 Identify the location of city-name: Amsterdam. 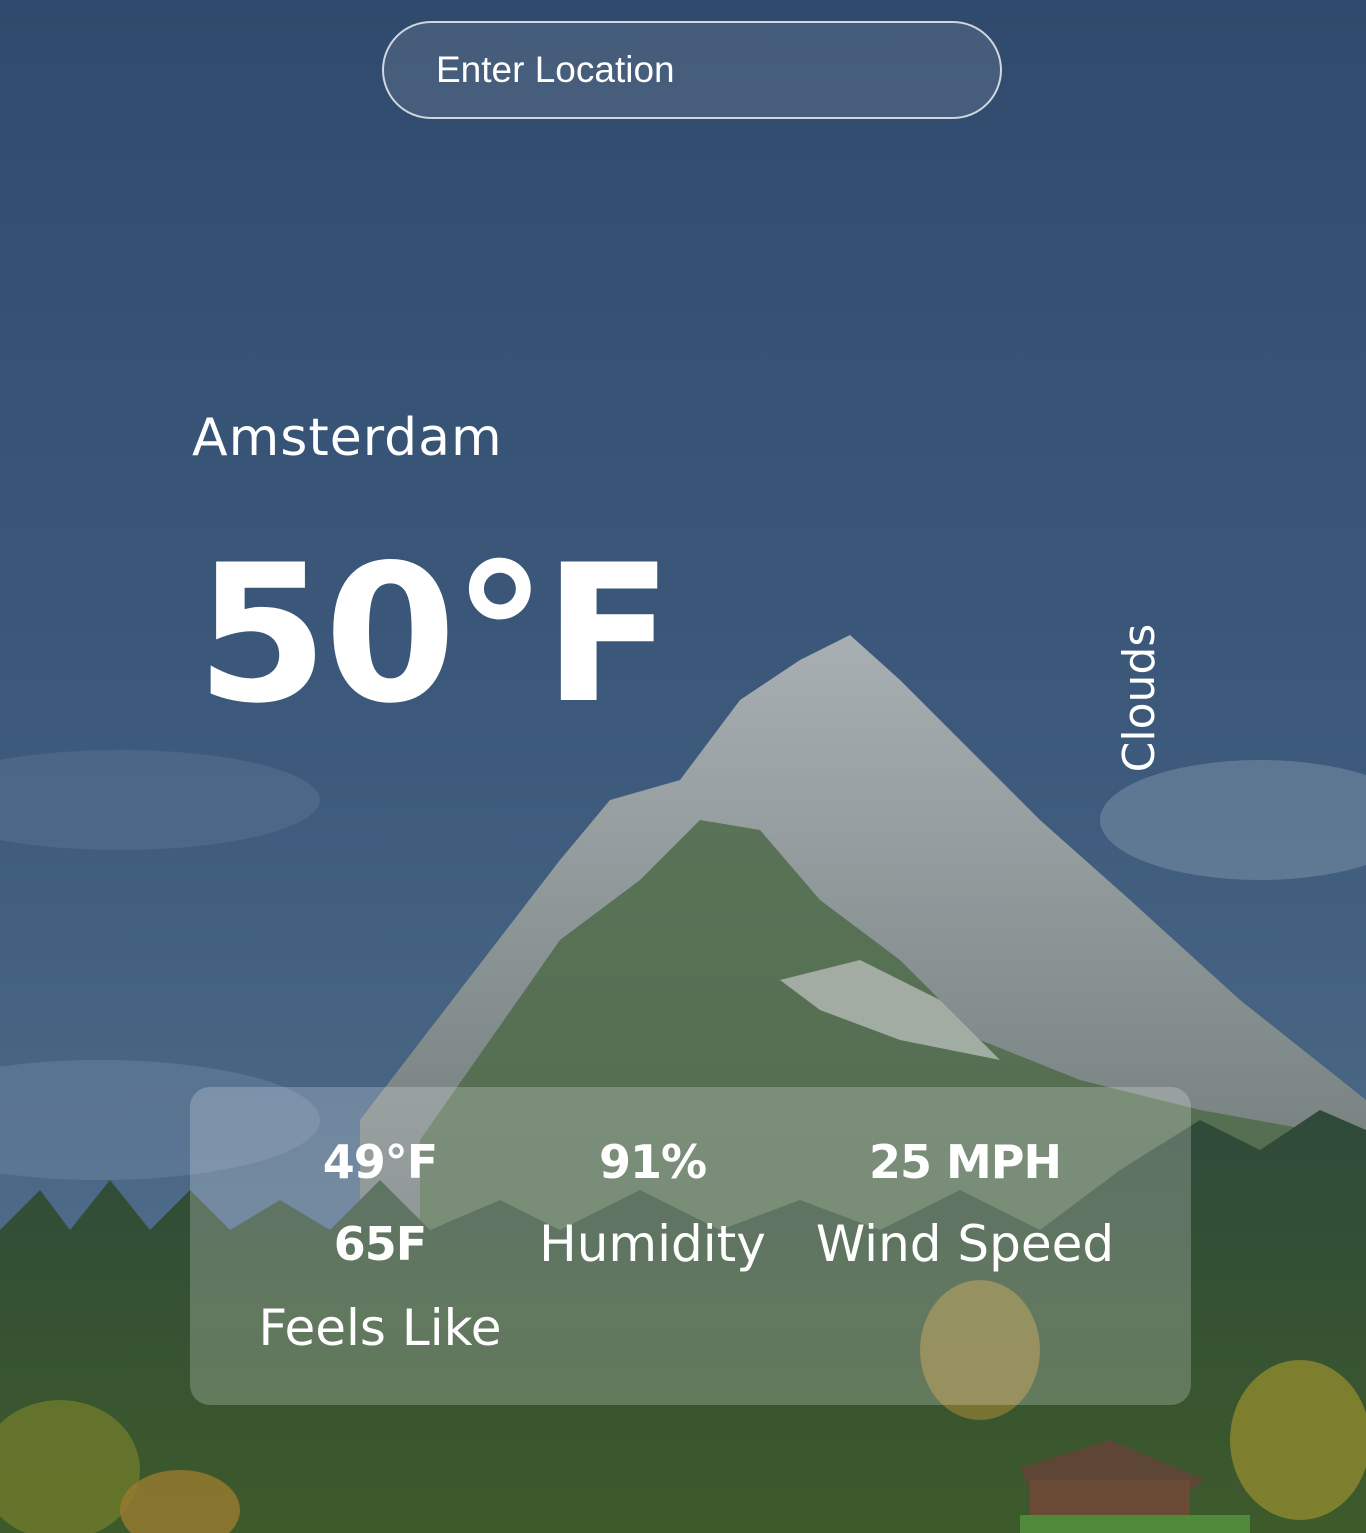
(347, 438).